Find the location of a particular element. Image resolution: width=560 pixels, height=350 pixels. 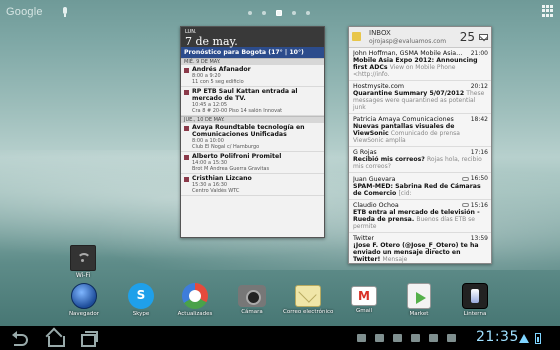

status-clock: 21:35 is located at coordinates (497, 337).